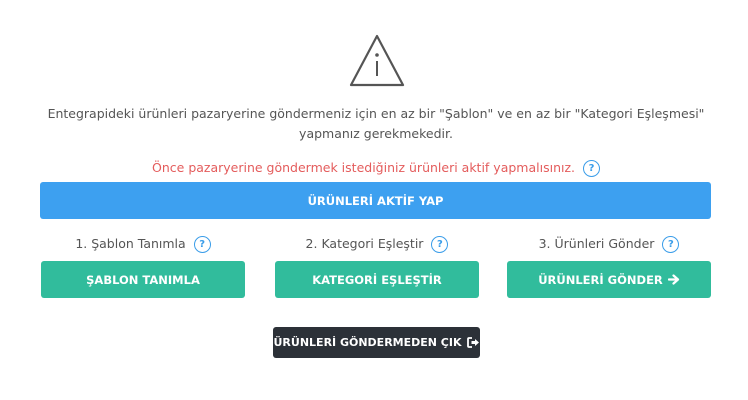  I want to click on match-category-label: KATEGORİ EŞLEŞTİR, so click(377, 279).